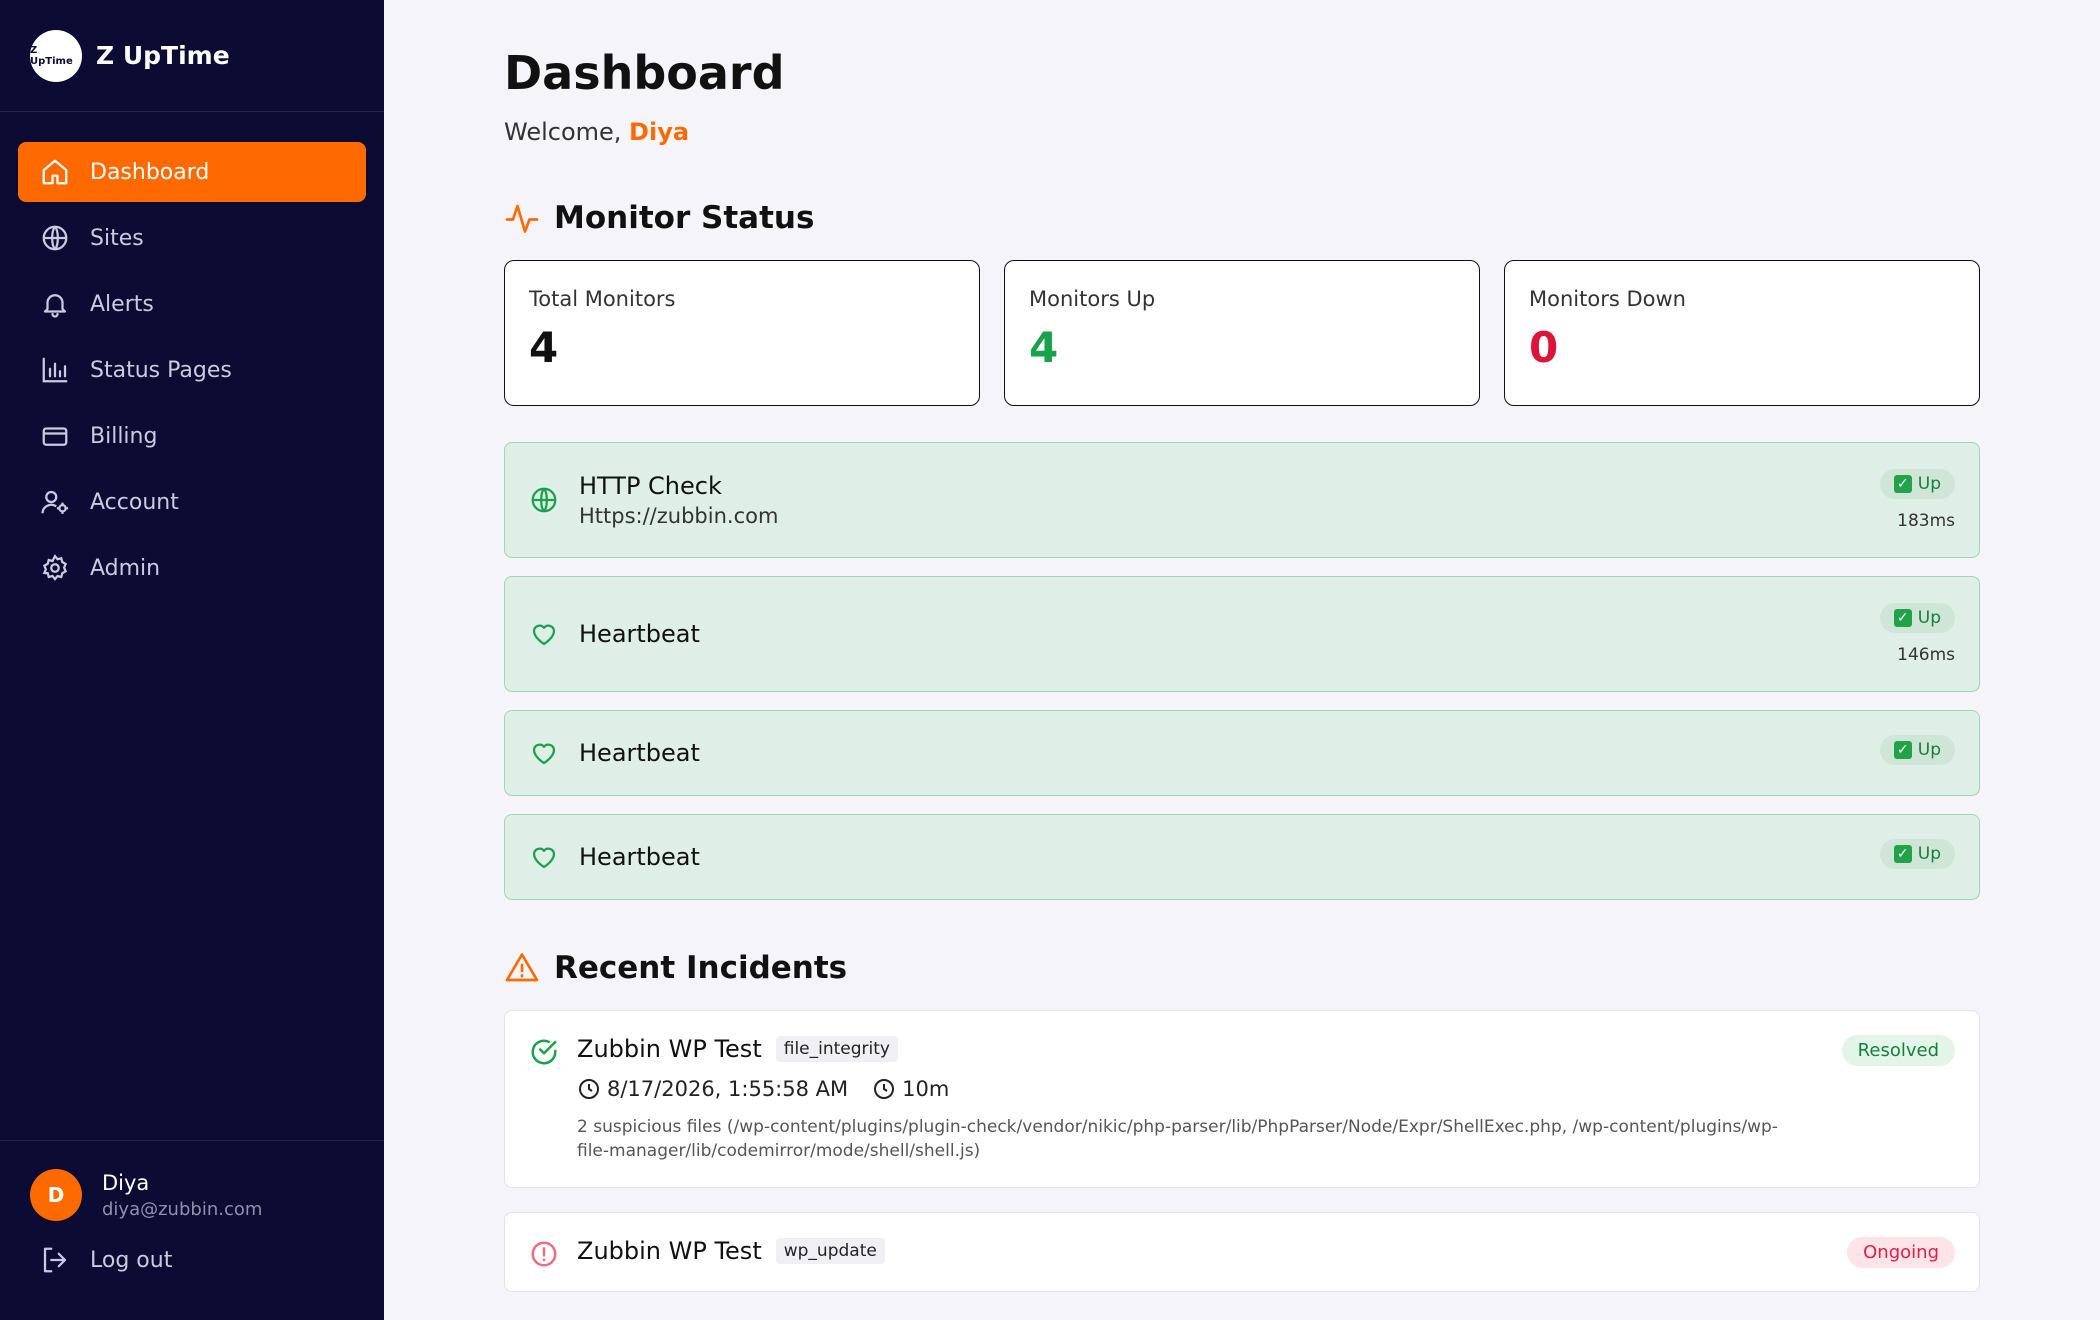  Describe the element at coordinates (126, 1182) in the screenshot. I see `user-name: Diya` at that location.